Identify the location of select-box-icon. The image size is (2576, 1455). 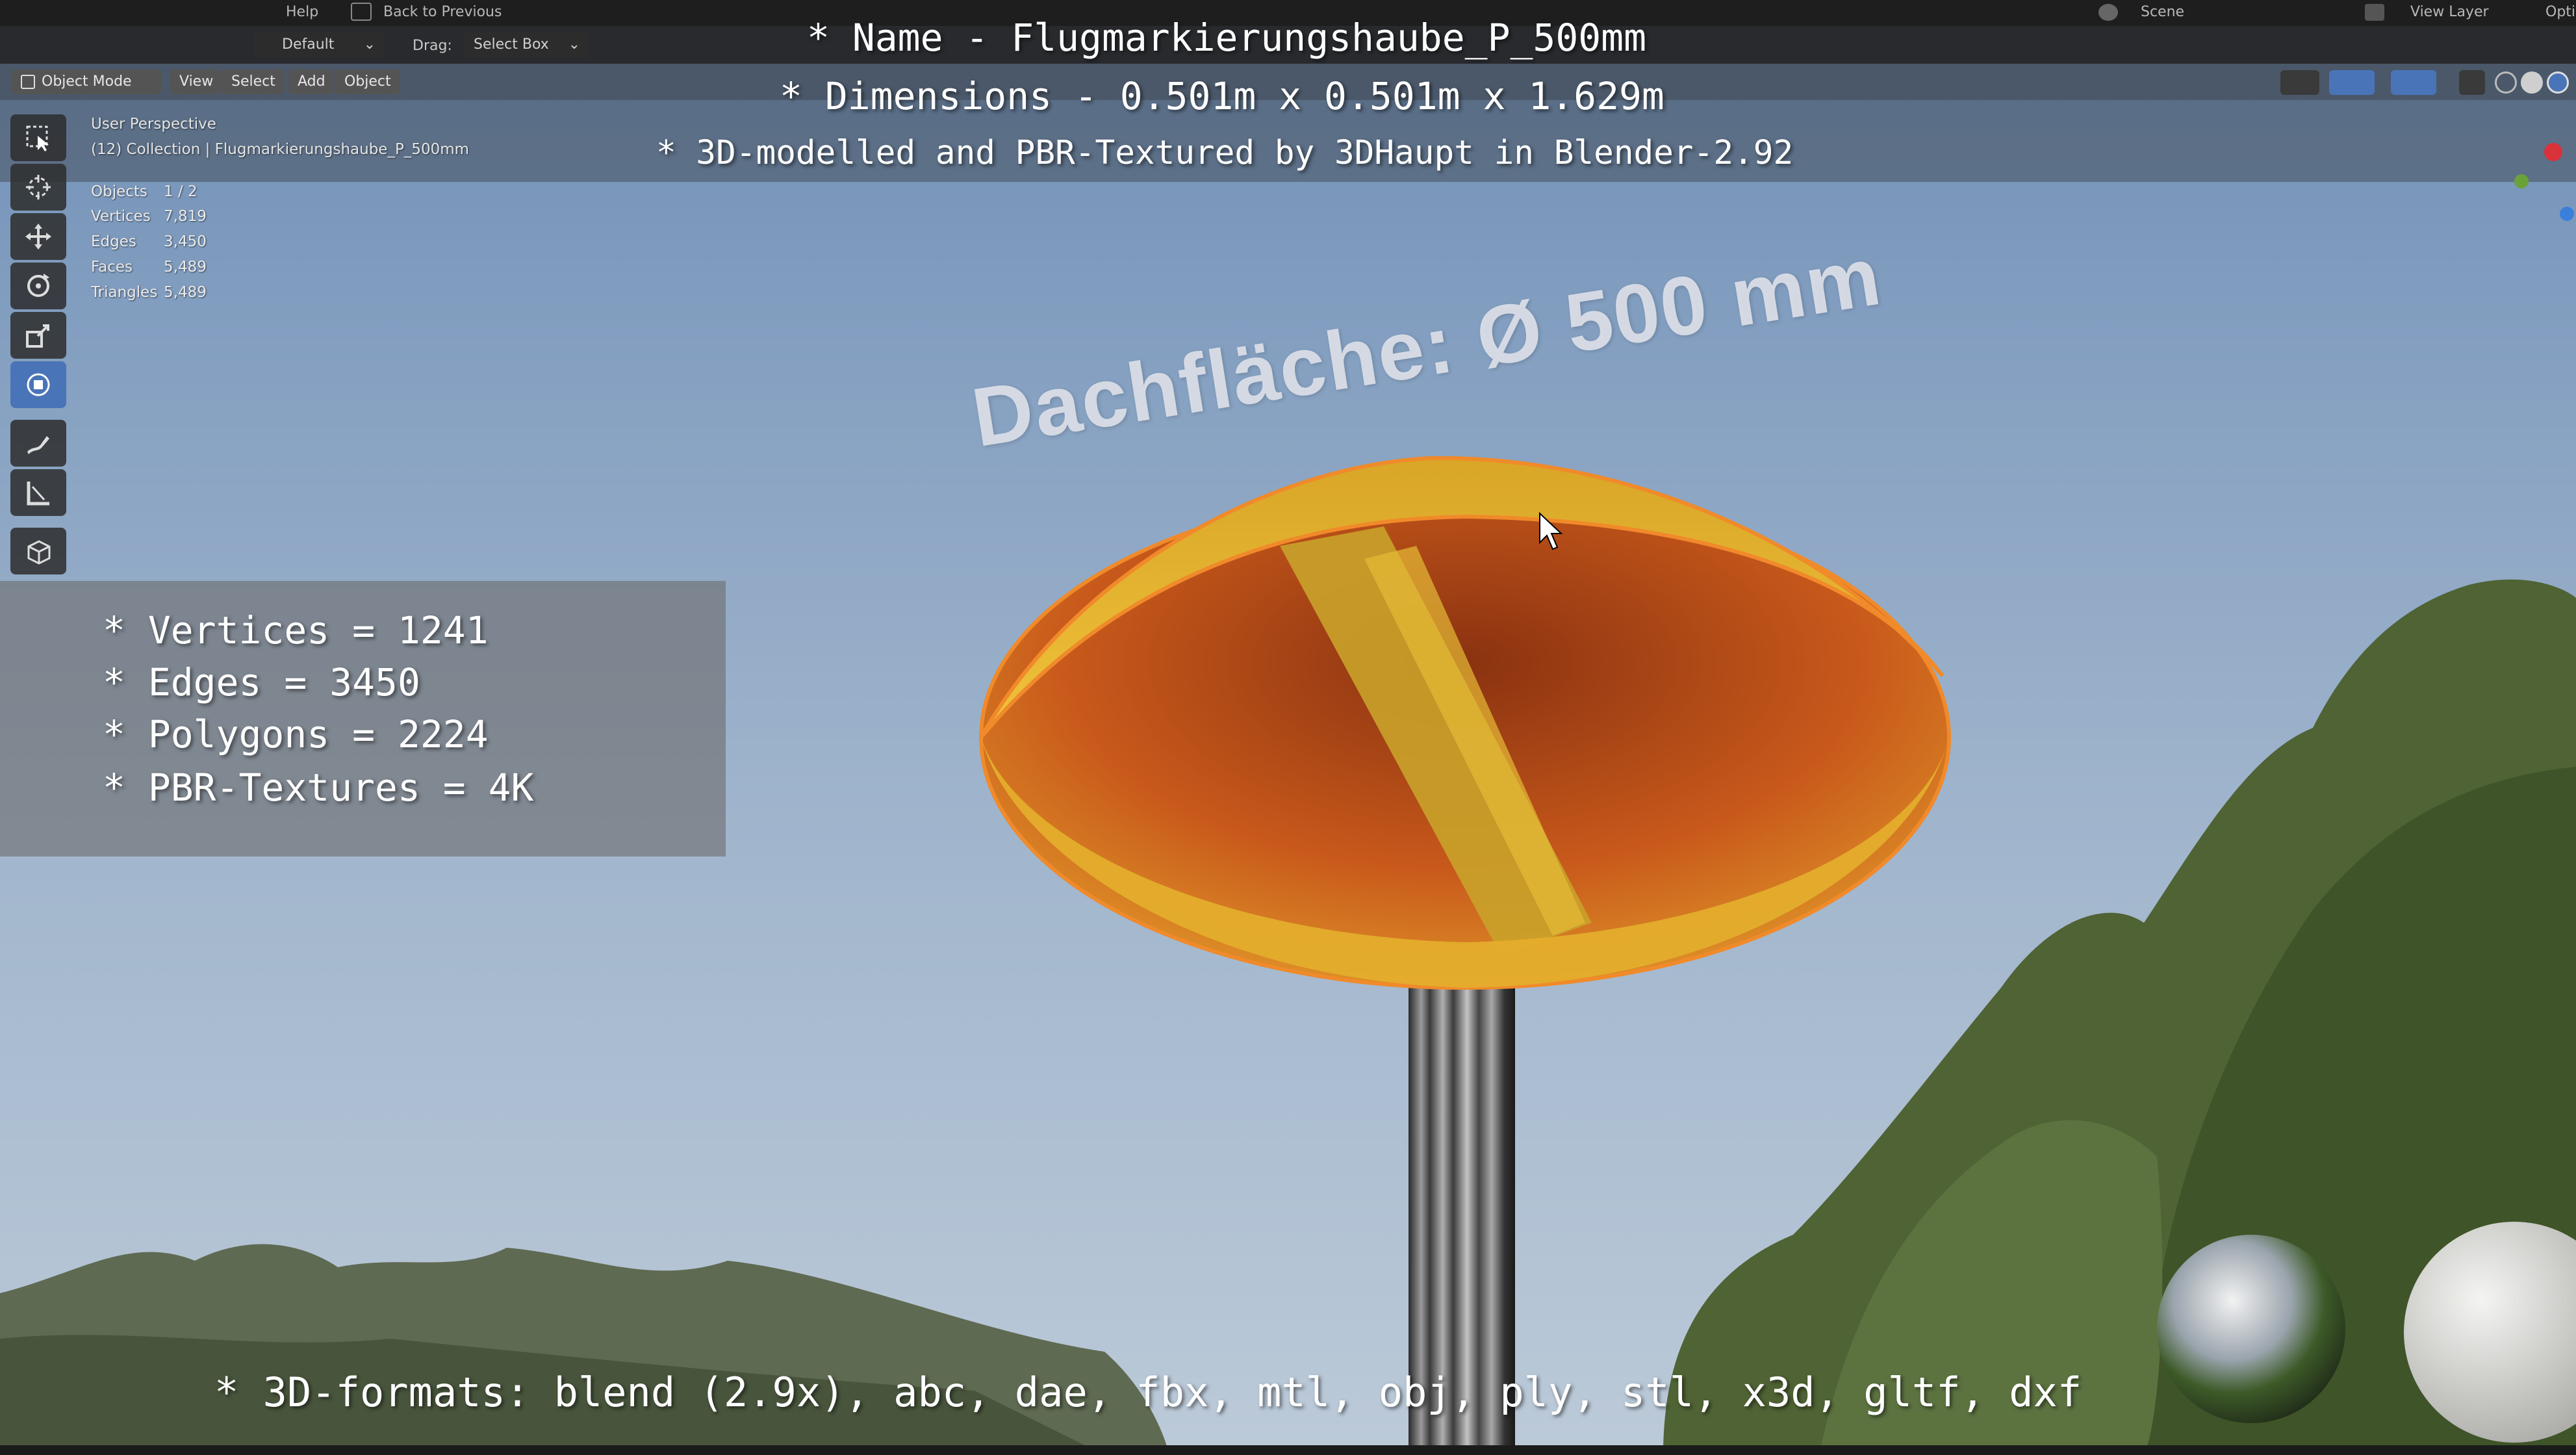
(37, 138).